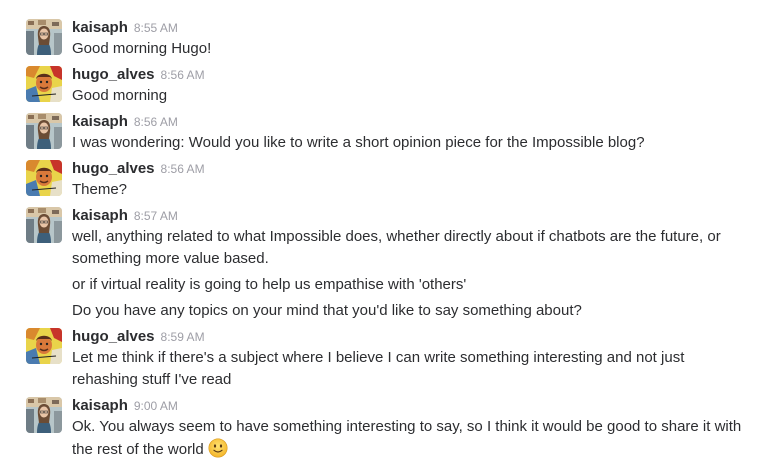  I want to click on timestamp: 8:57 AM, so click(156, 216).